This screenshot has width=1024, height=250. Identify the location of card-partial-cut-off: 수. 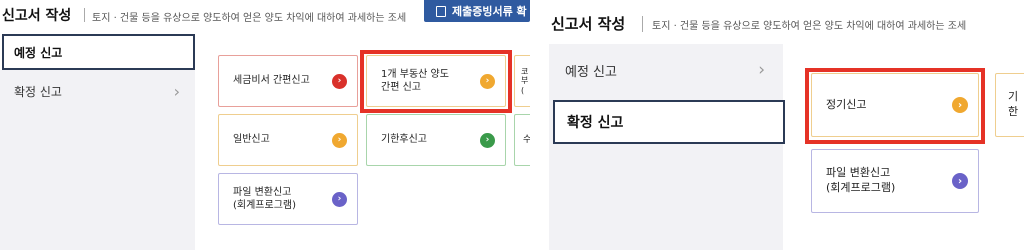
(522, 140).